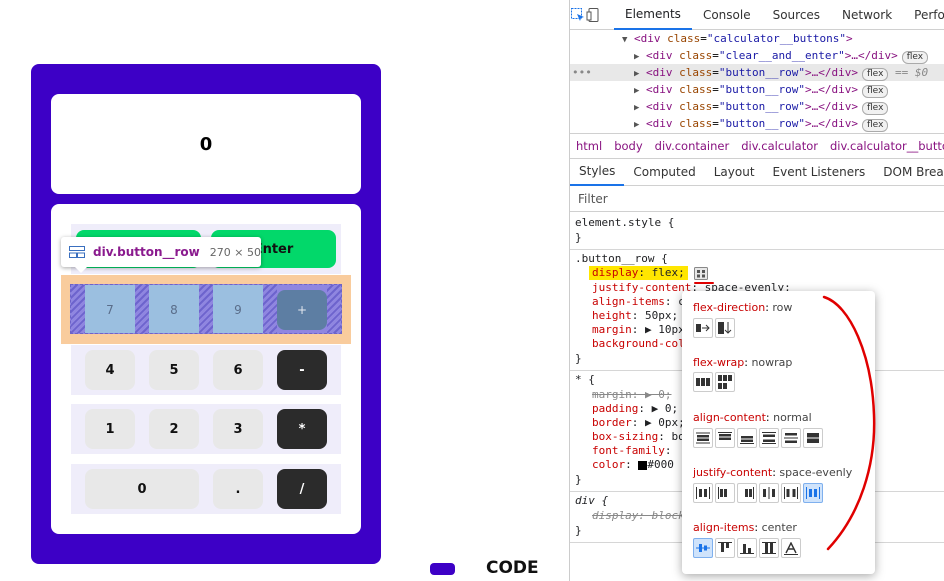  I want to click on align-items-baseline-icon, so click(791, 548).